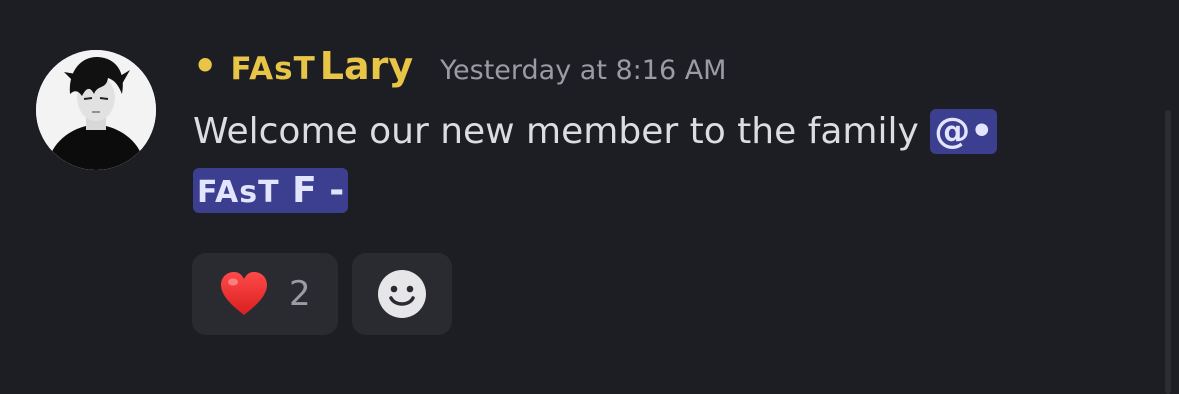  What do you see at coordinates (273, 69) in the screenshot?
I see `author-prefix: FAsT` at bounding box center [273, 69].